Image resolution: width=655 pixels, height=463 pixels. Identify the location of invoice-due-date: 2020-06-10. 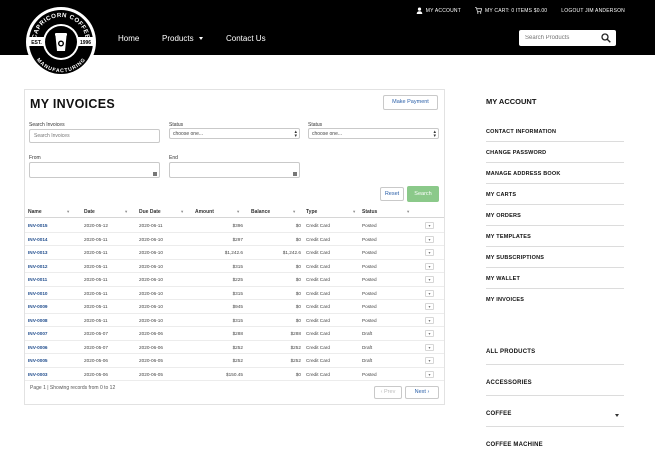
(151, 266).